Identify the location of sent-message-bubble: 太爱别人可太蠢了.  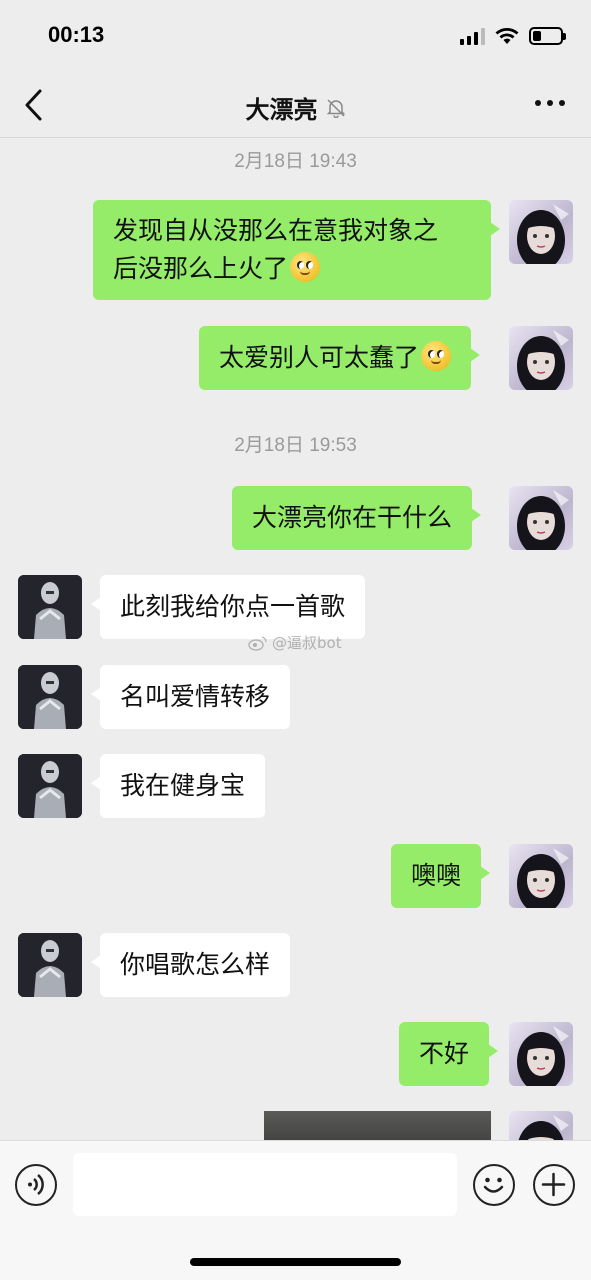
(340, 358).